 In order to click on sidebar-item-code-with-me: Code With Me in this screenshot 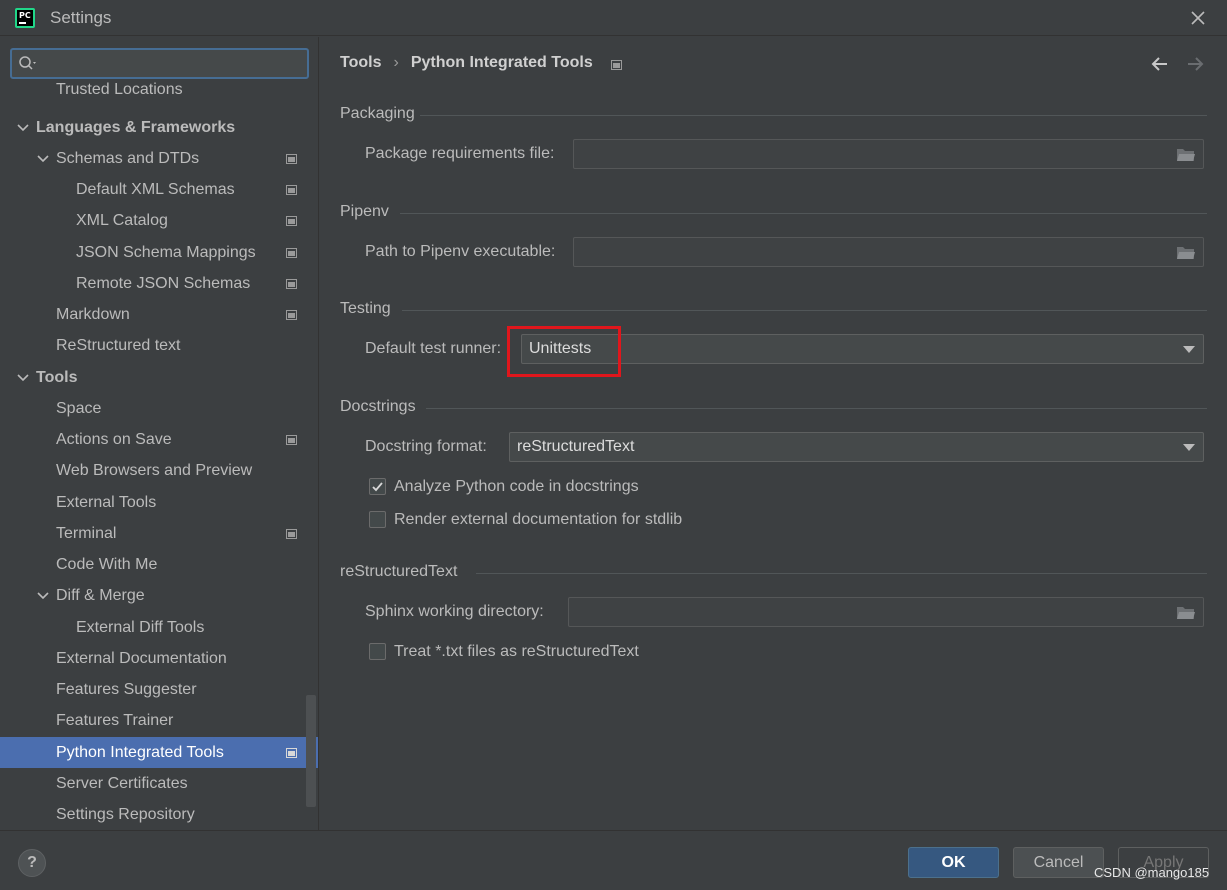, I will do `click(159, 564)`.